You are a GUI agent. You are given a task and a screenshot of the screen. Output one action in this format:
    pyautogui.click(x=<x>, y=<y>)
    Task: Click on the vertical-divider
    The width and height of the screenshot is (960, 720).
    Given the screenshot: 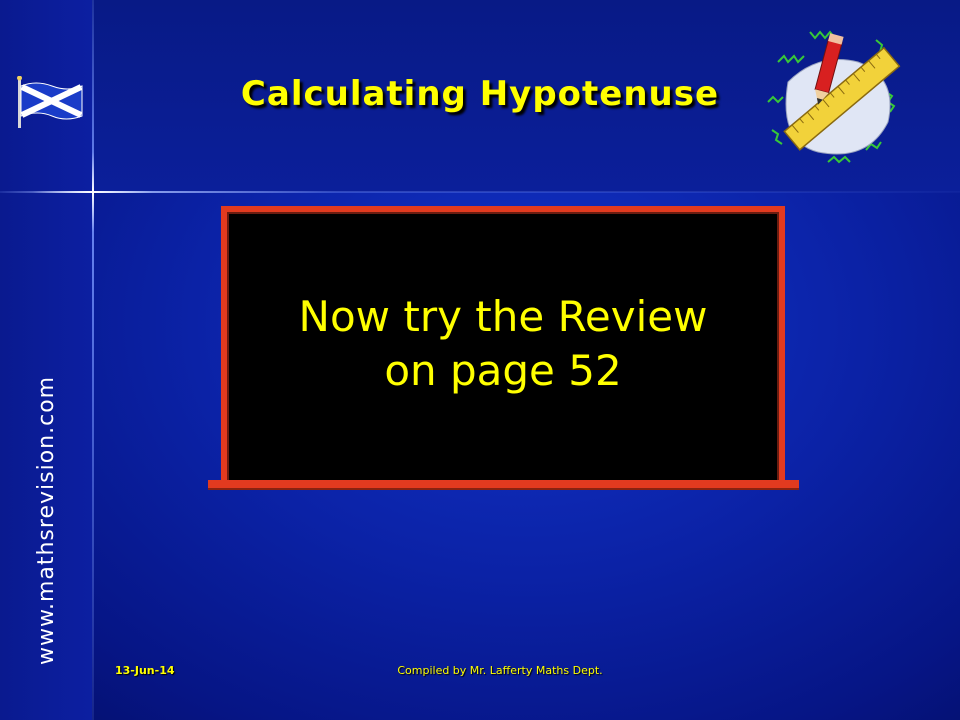 What is the action you would take?
    pyautogui.click(x=93, y=360)
    